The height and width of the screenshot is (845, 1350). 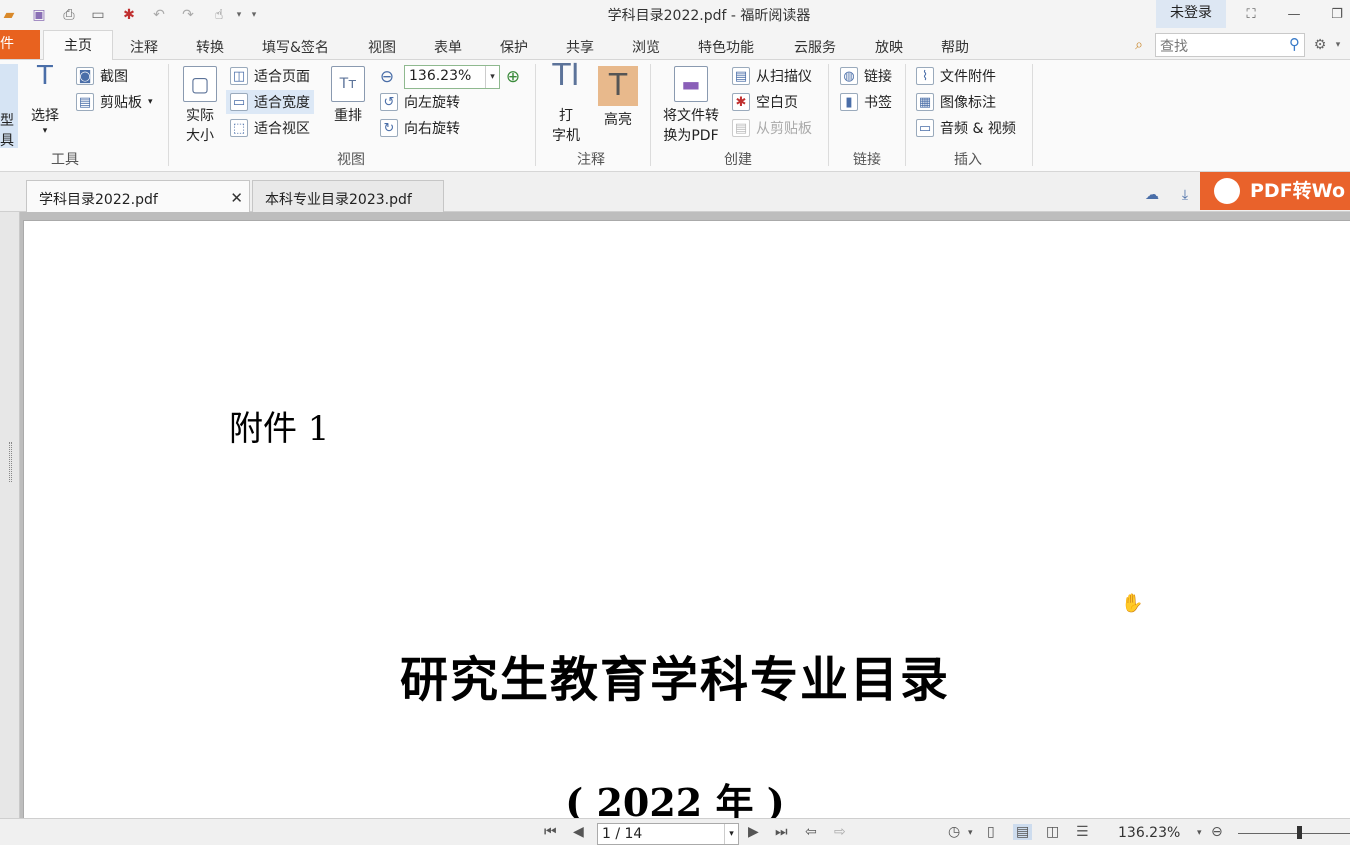 I want to click on zoom-slider-track, so click(x=1294, y=833).